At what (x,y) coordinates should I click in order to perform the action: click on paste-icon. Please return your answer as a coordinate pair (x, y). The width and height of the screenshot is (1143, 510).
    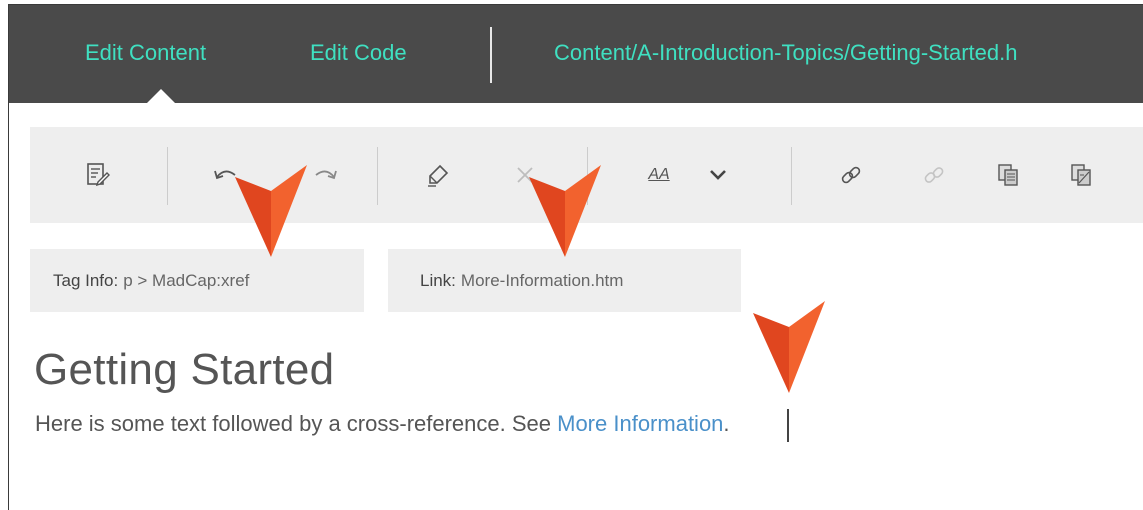
    Looking at the image, I should click on (1081, 175).